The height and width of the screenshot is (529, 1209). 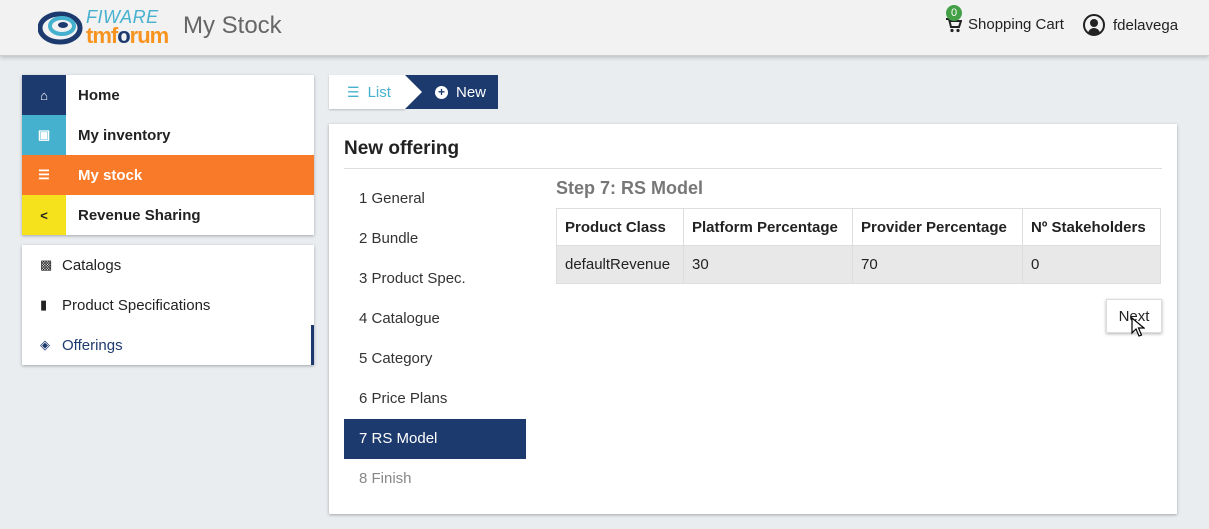 What do you see at coordinates (435, 399) in the screenshot?
I see `step-price-plans: 6 Price Plans` at bounding box center [435, 399].